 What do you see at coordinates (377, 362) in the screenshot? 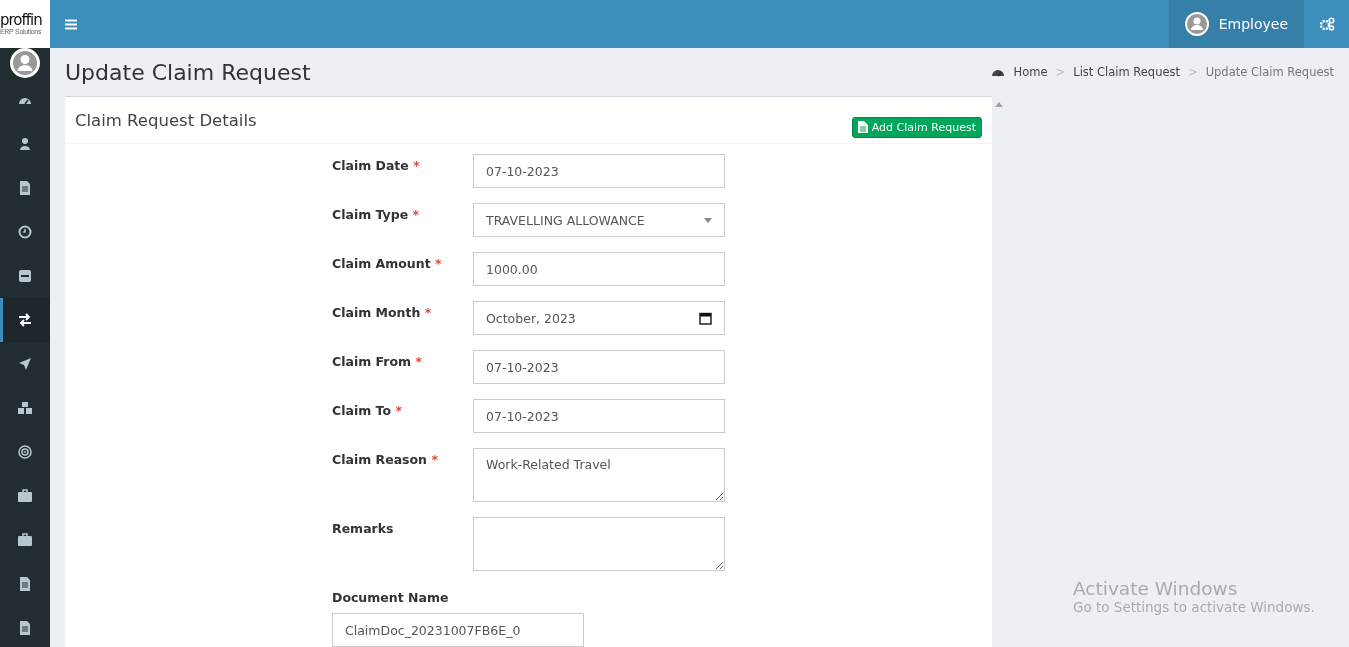
I see `field-label: Claim From *` at bounding box center [377, 362].